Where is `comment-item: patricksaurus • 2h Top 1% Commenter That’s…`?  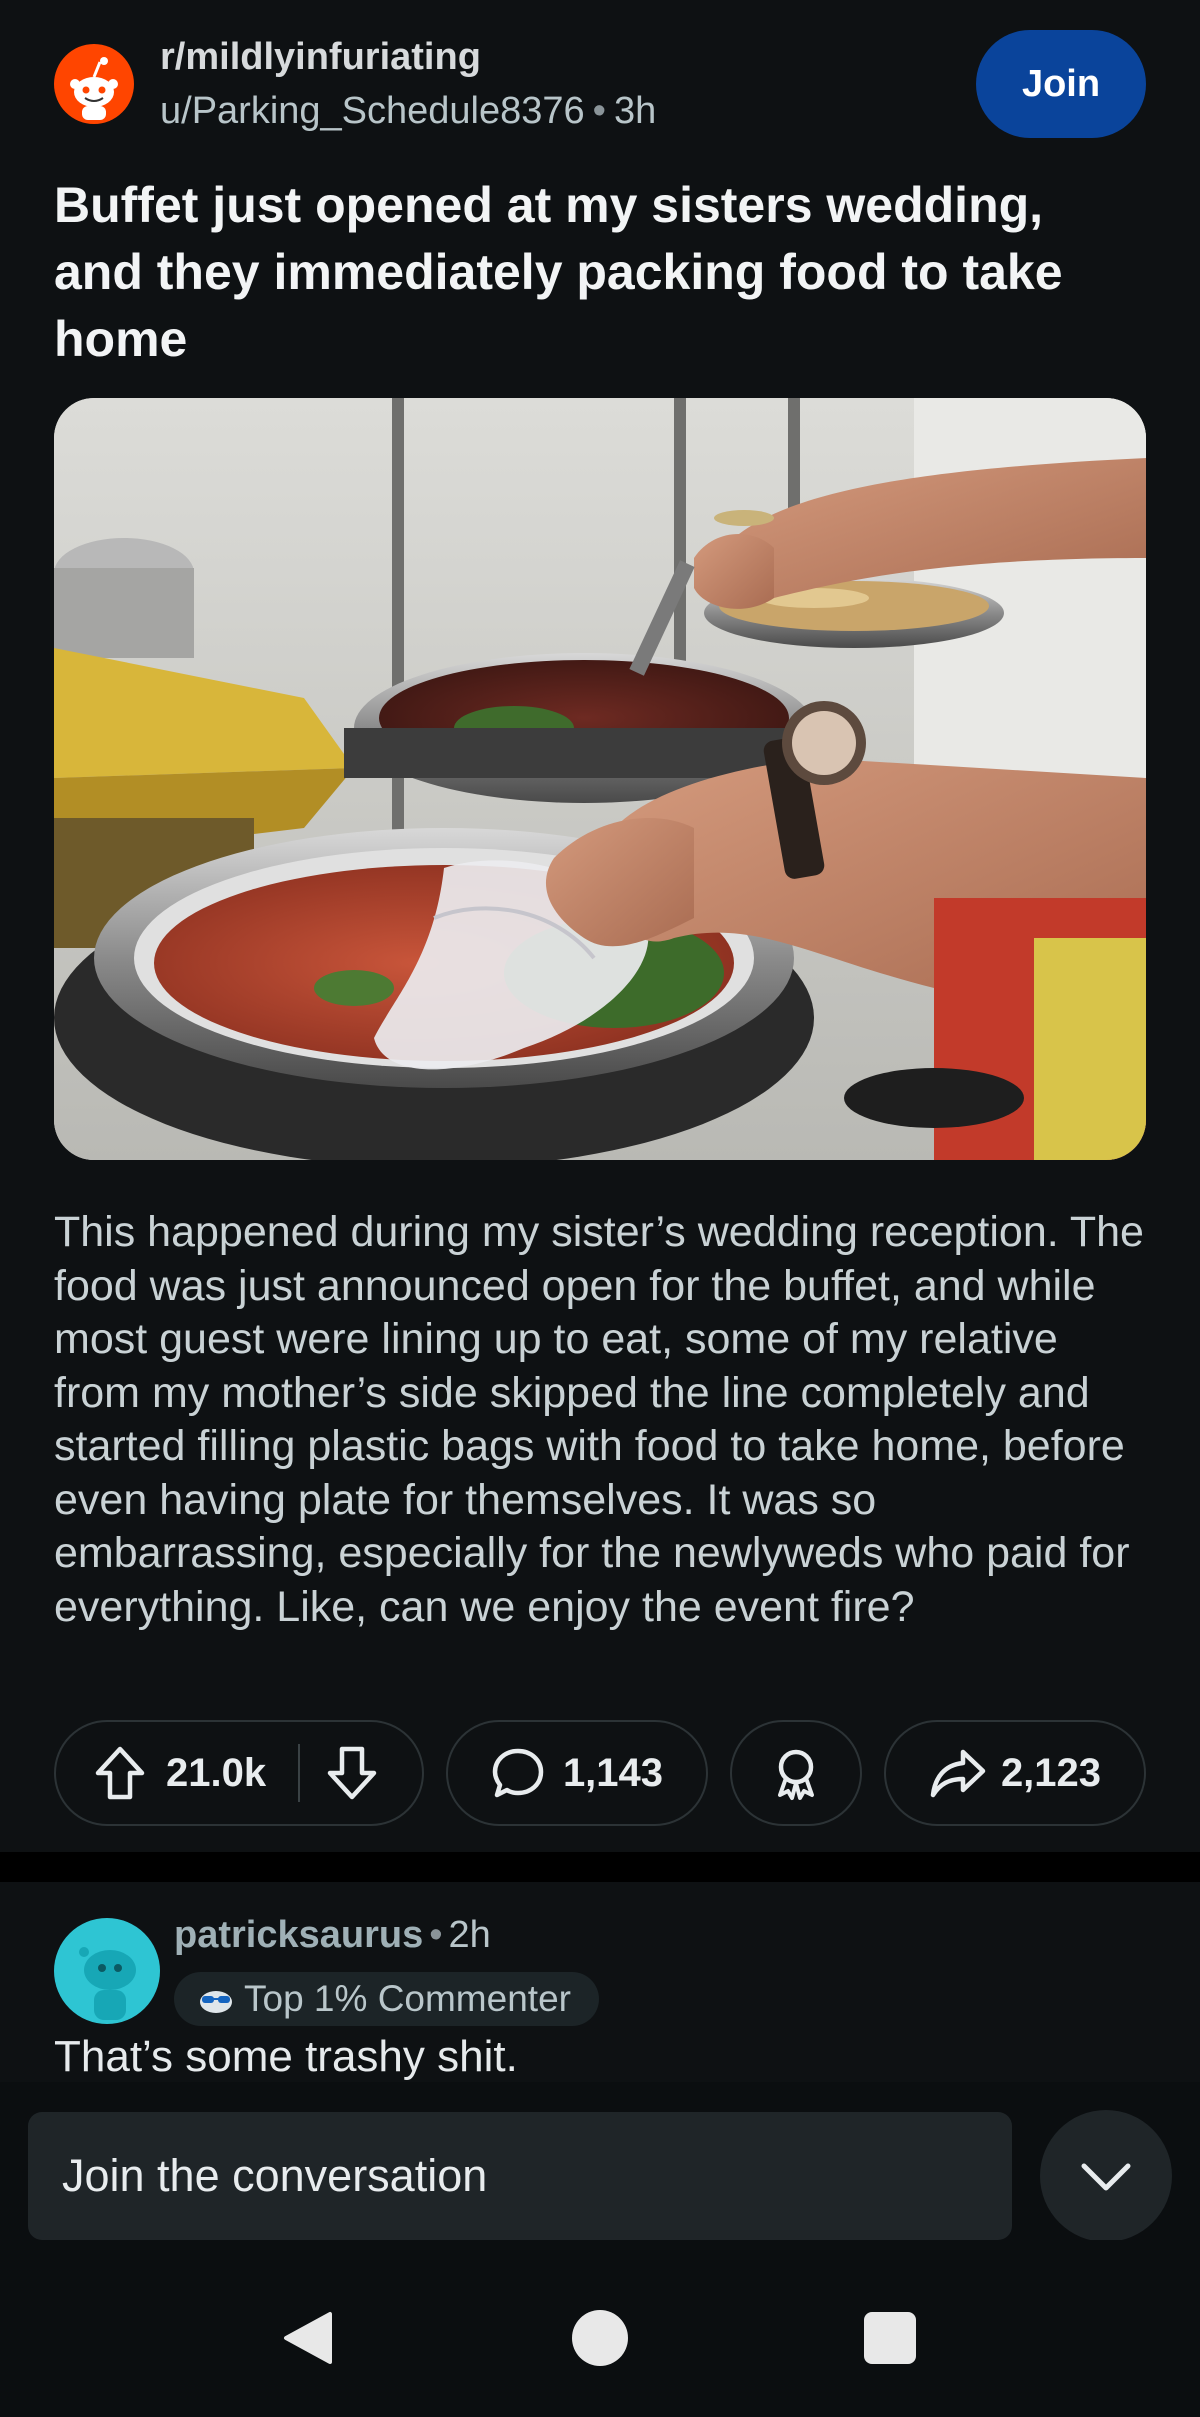
comment-item: patricksaurus • 2h Top 1% Commenter That’s… is located at coordinates (600, 1982).